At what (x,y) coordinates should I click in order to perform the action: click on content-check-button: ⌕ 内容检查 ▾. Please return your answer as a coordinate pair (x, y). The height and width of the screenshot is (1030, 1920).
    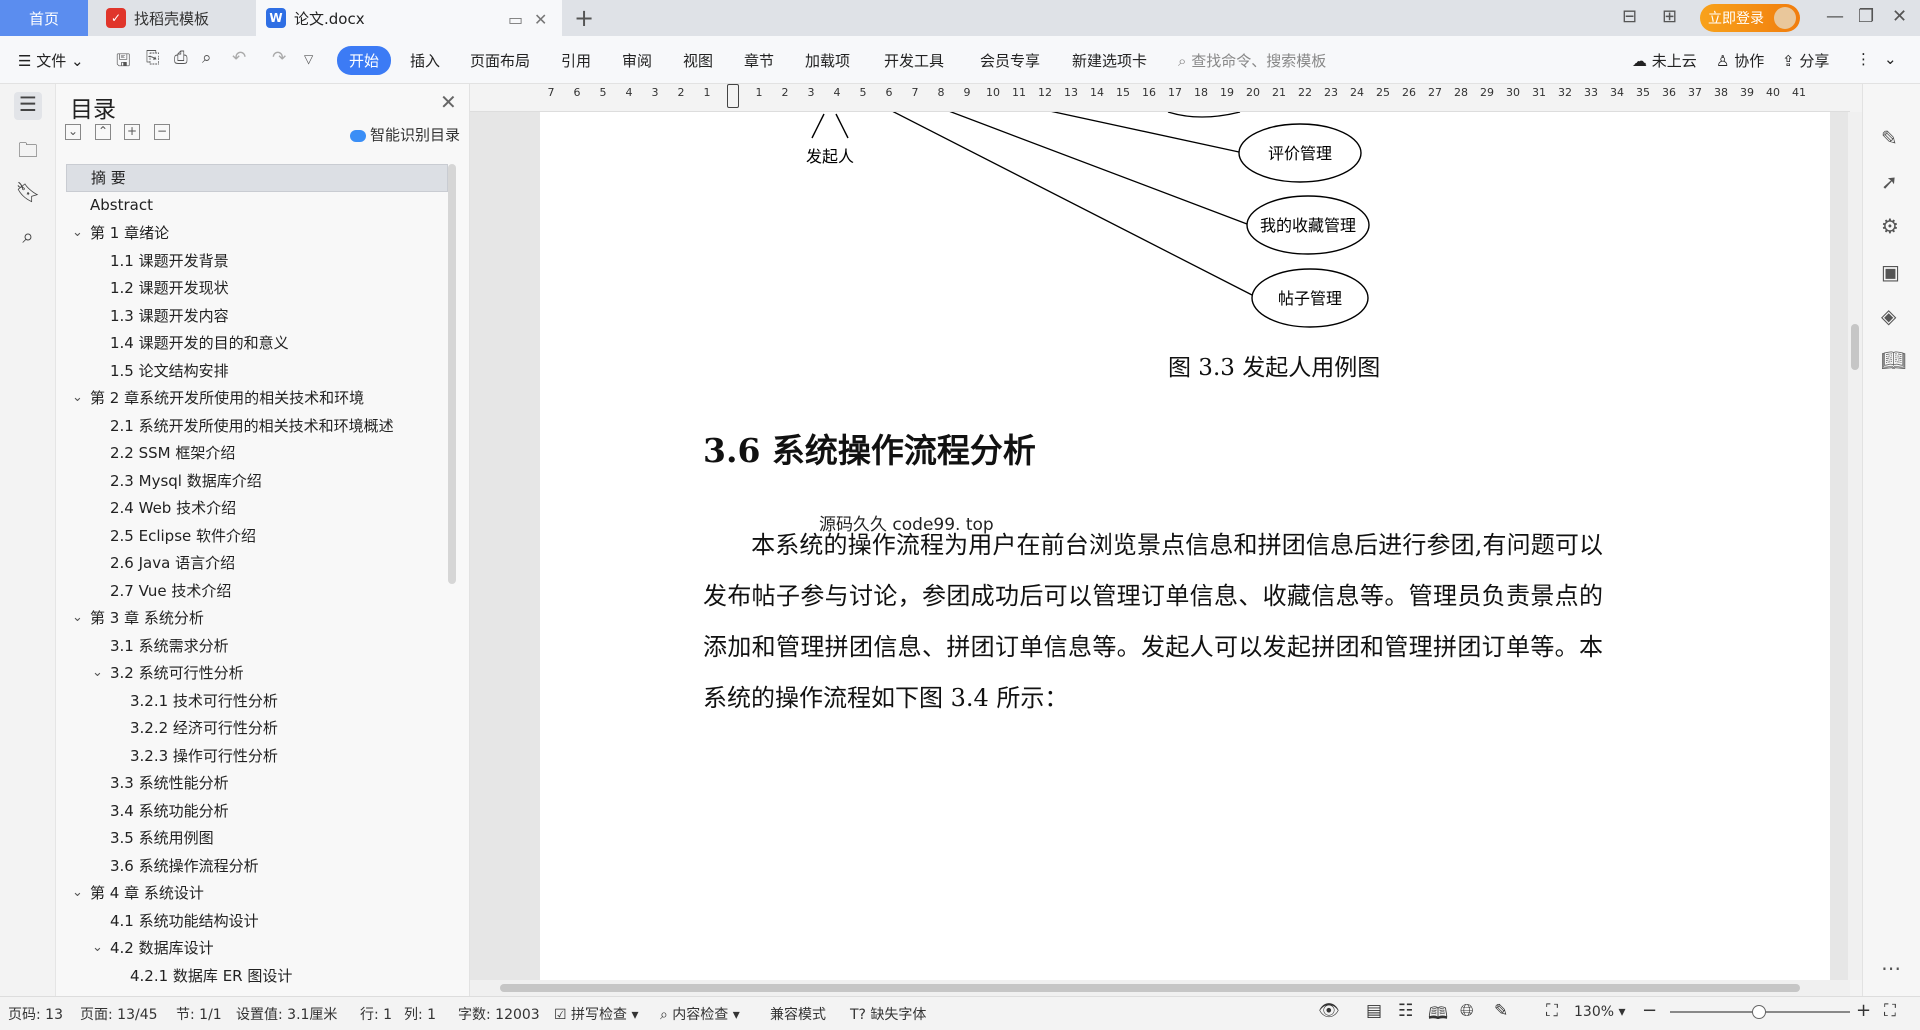
    Looking at the image, I should click on (700, 1014).